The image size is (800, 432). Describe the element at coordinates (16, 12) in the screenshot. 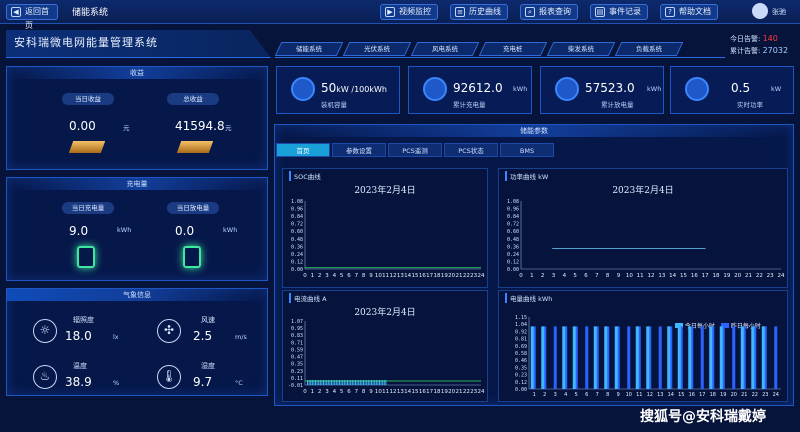

I see `back-icon: ◀` at that location.